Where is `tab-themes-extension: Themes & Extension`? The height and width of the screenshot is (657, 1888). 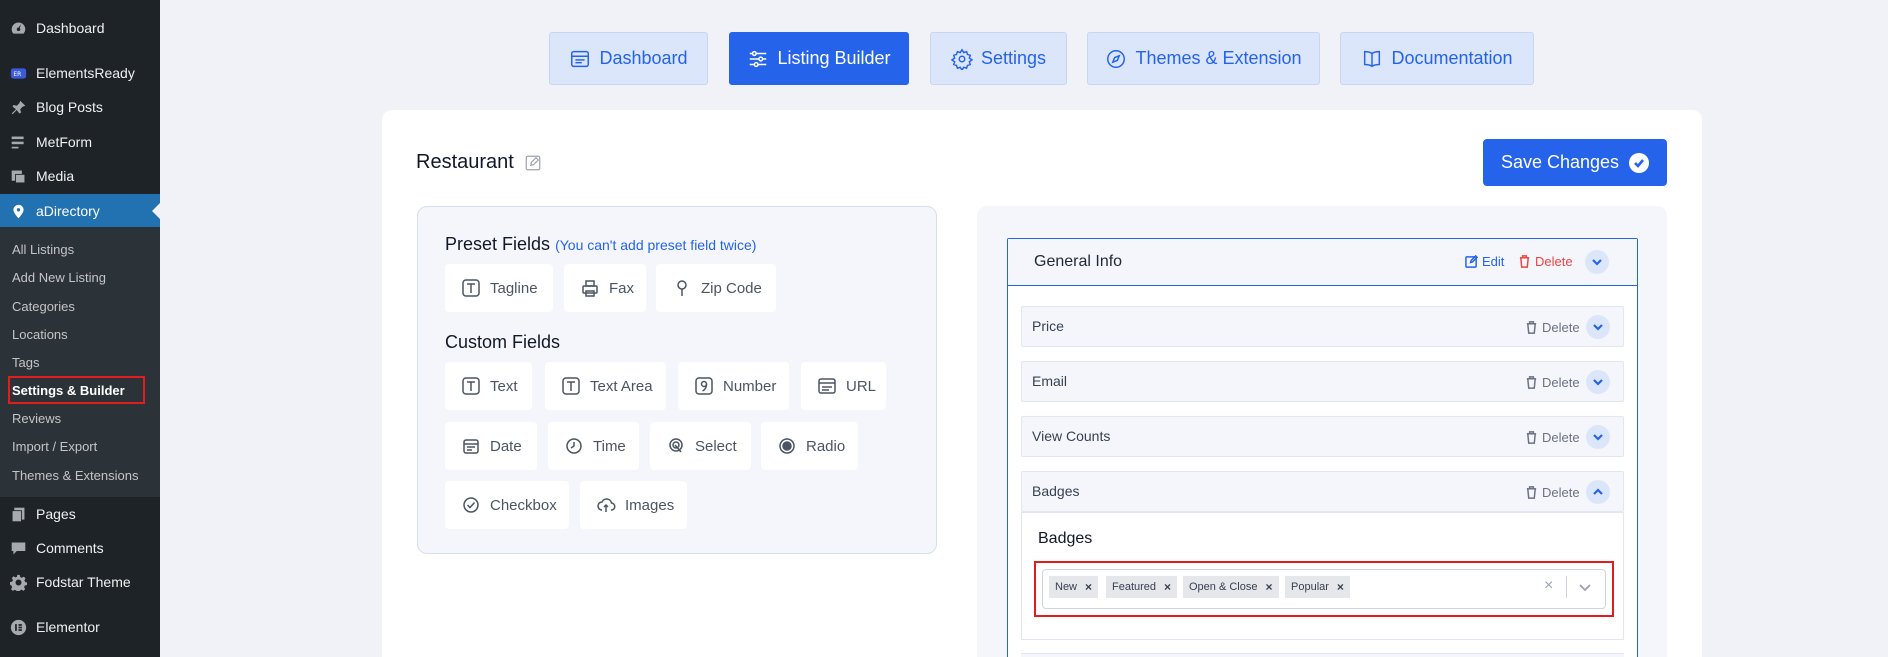 tab-themes-extension: Themes & Extension is located at coordinates (1203, 58).